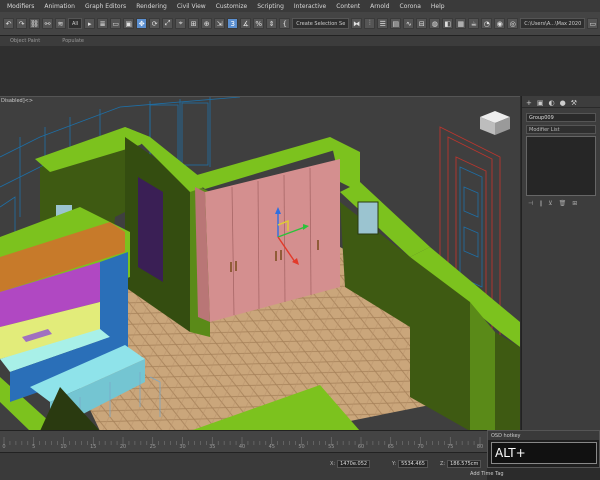 The image size is (600, 480). Describe the element at coordinates (73, 41) in the screenshot. I see `ribbon-populate: Populate` at that location.